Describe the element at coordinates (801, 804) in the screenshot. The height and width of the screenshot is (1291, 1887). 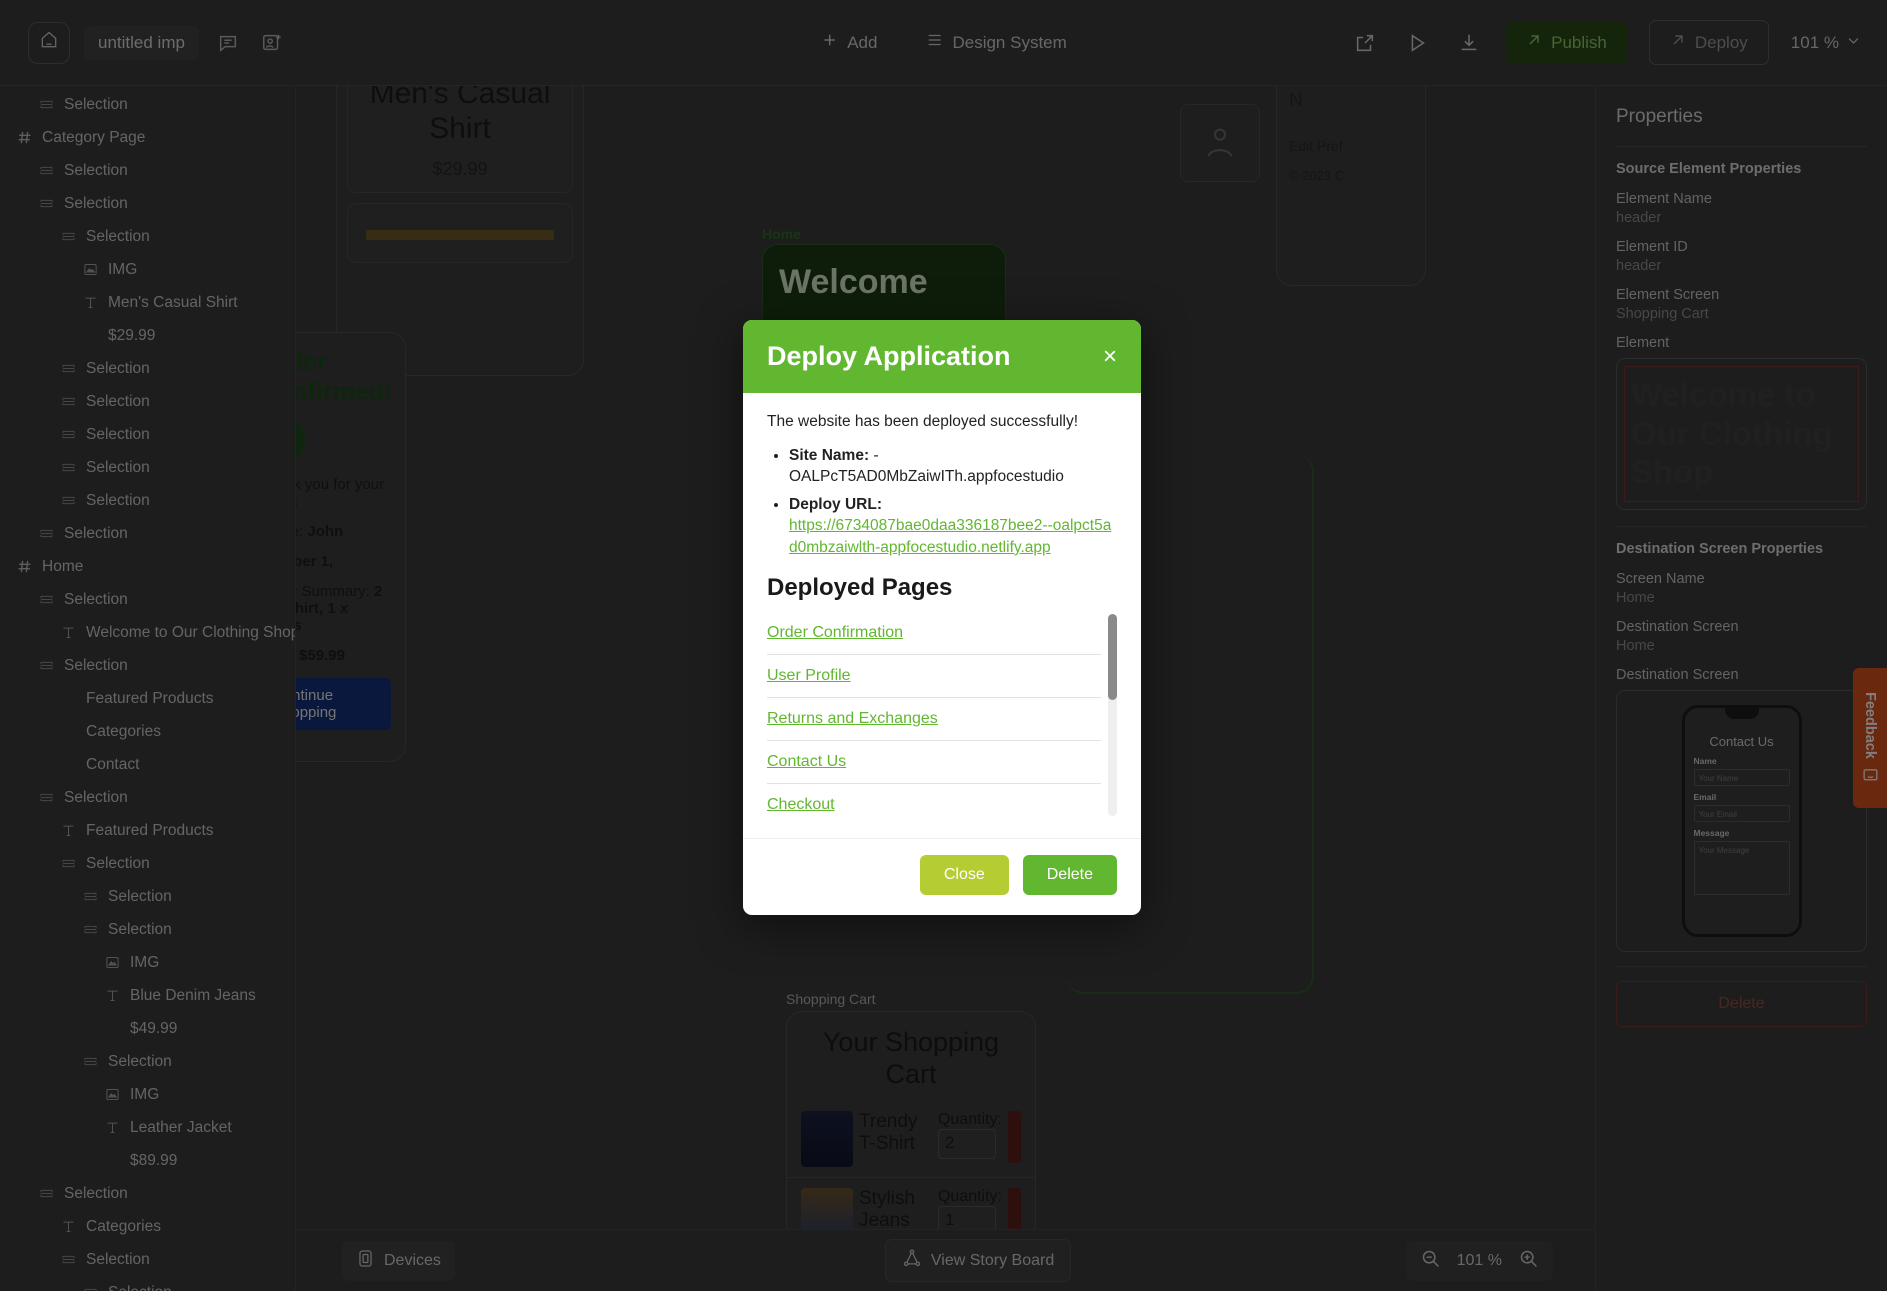
I see `deployed-page-link: Checkout` at that location.